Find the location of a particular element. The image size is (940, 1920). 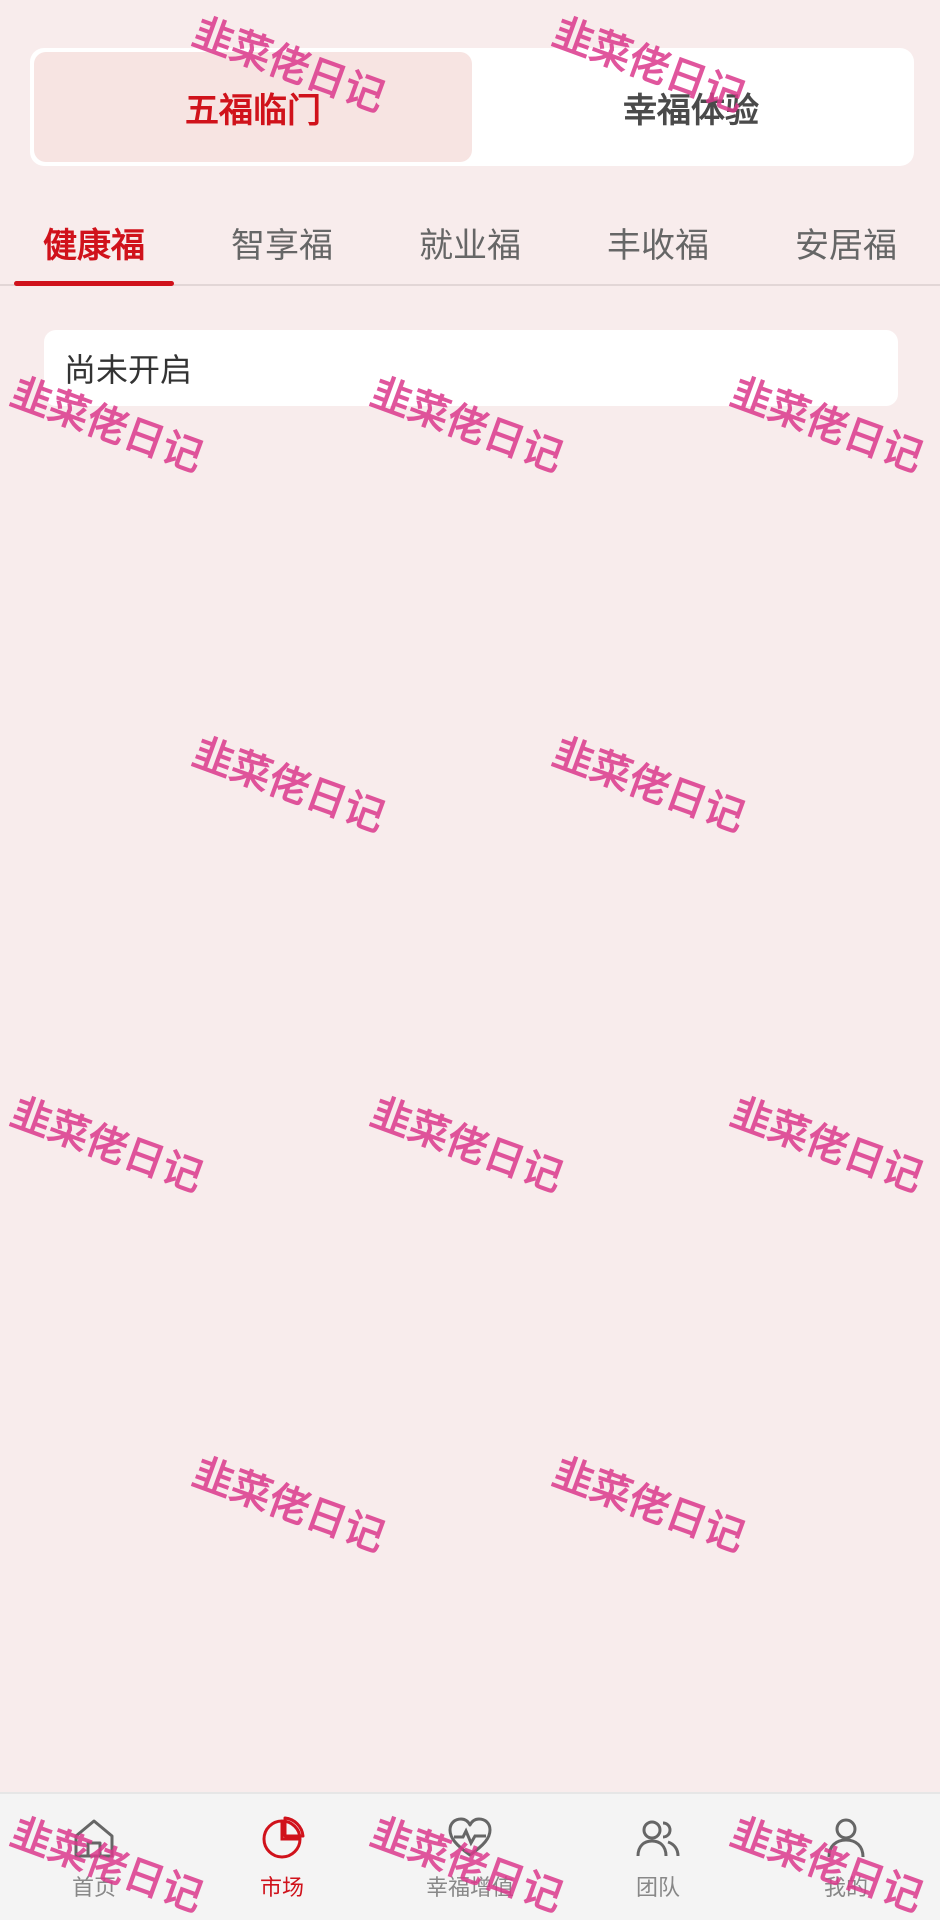

tab-anjufu: 安居福 is located at coordinates (846, 242).